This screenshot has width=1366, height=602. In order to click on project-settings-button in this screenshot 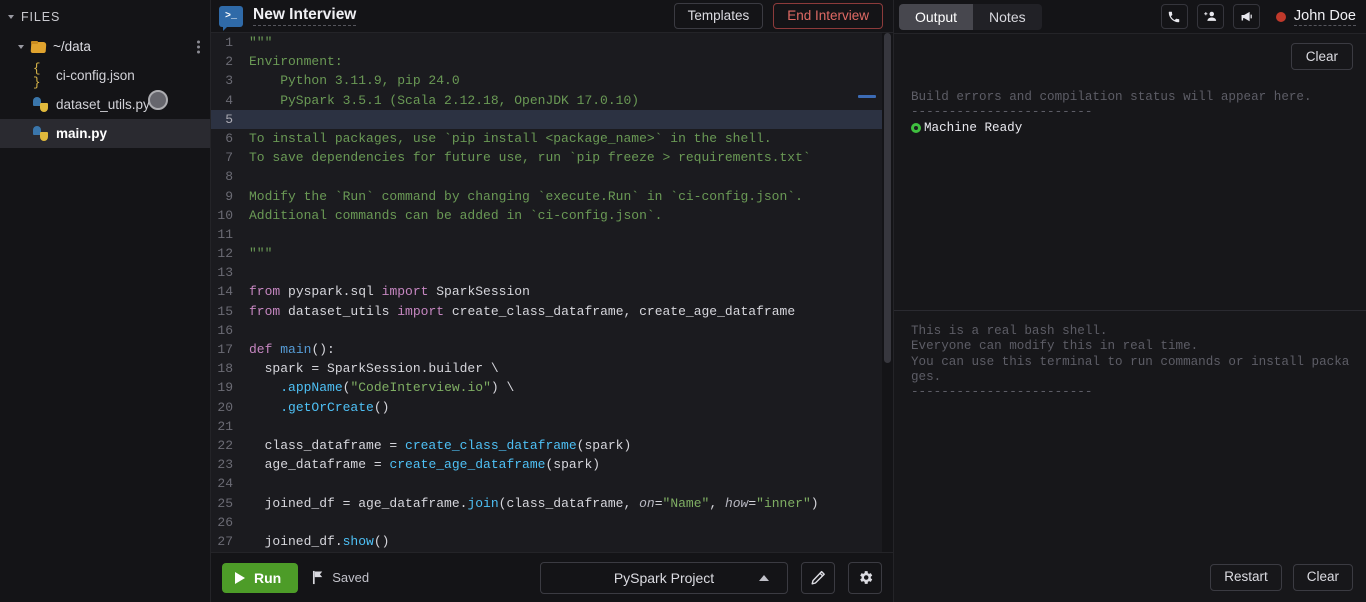, I will do `click(865, 577)`.